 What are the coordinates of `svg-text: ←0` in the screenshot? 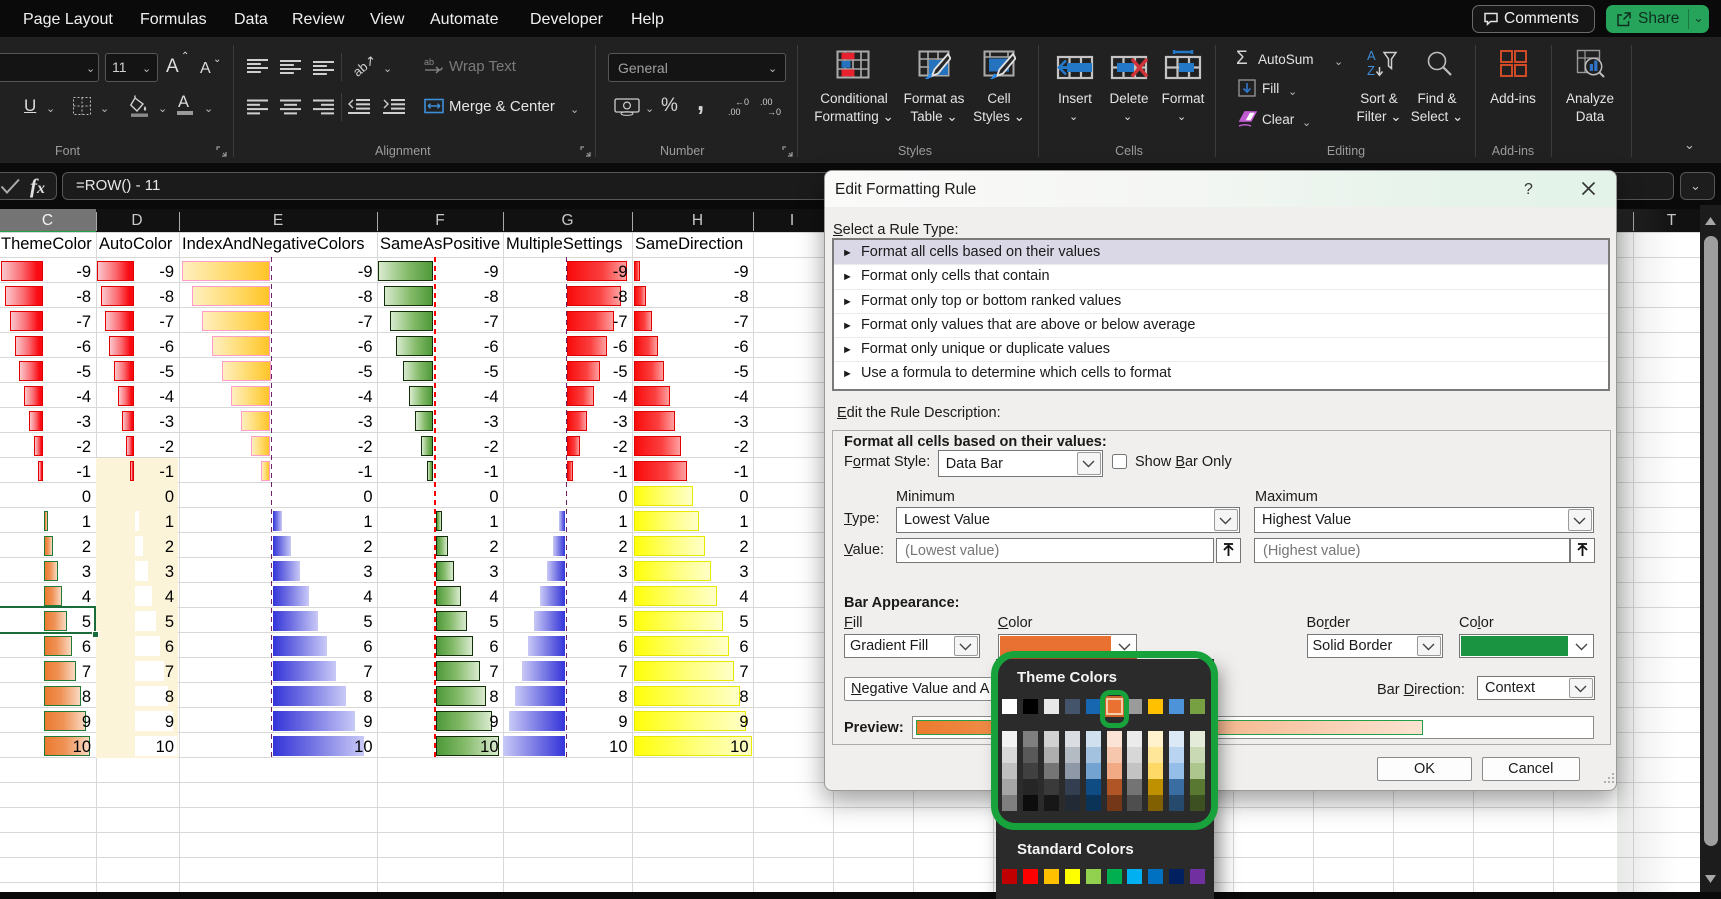 It's located at (742, 102).